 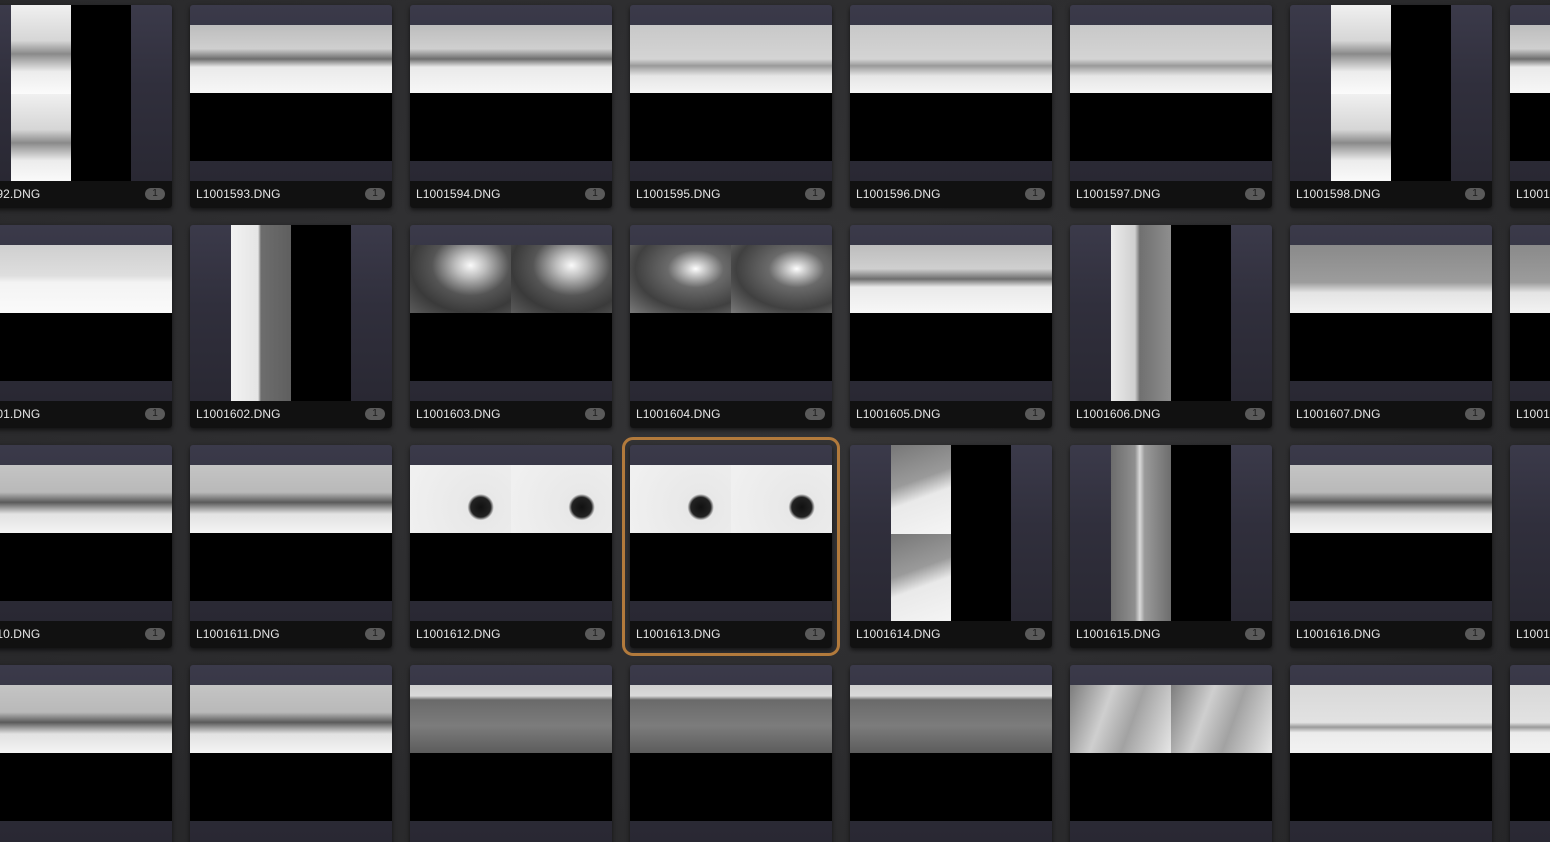 What do you see at coordinates (511, 326) in the screenshot?
I see `photo-thumbnail: L1001603.DNG 1` at bounding box center [511, 326].